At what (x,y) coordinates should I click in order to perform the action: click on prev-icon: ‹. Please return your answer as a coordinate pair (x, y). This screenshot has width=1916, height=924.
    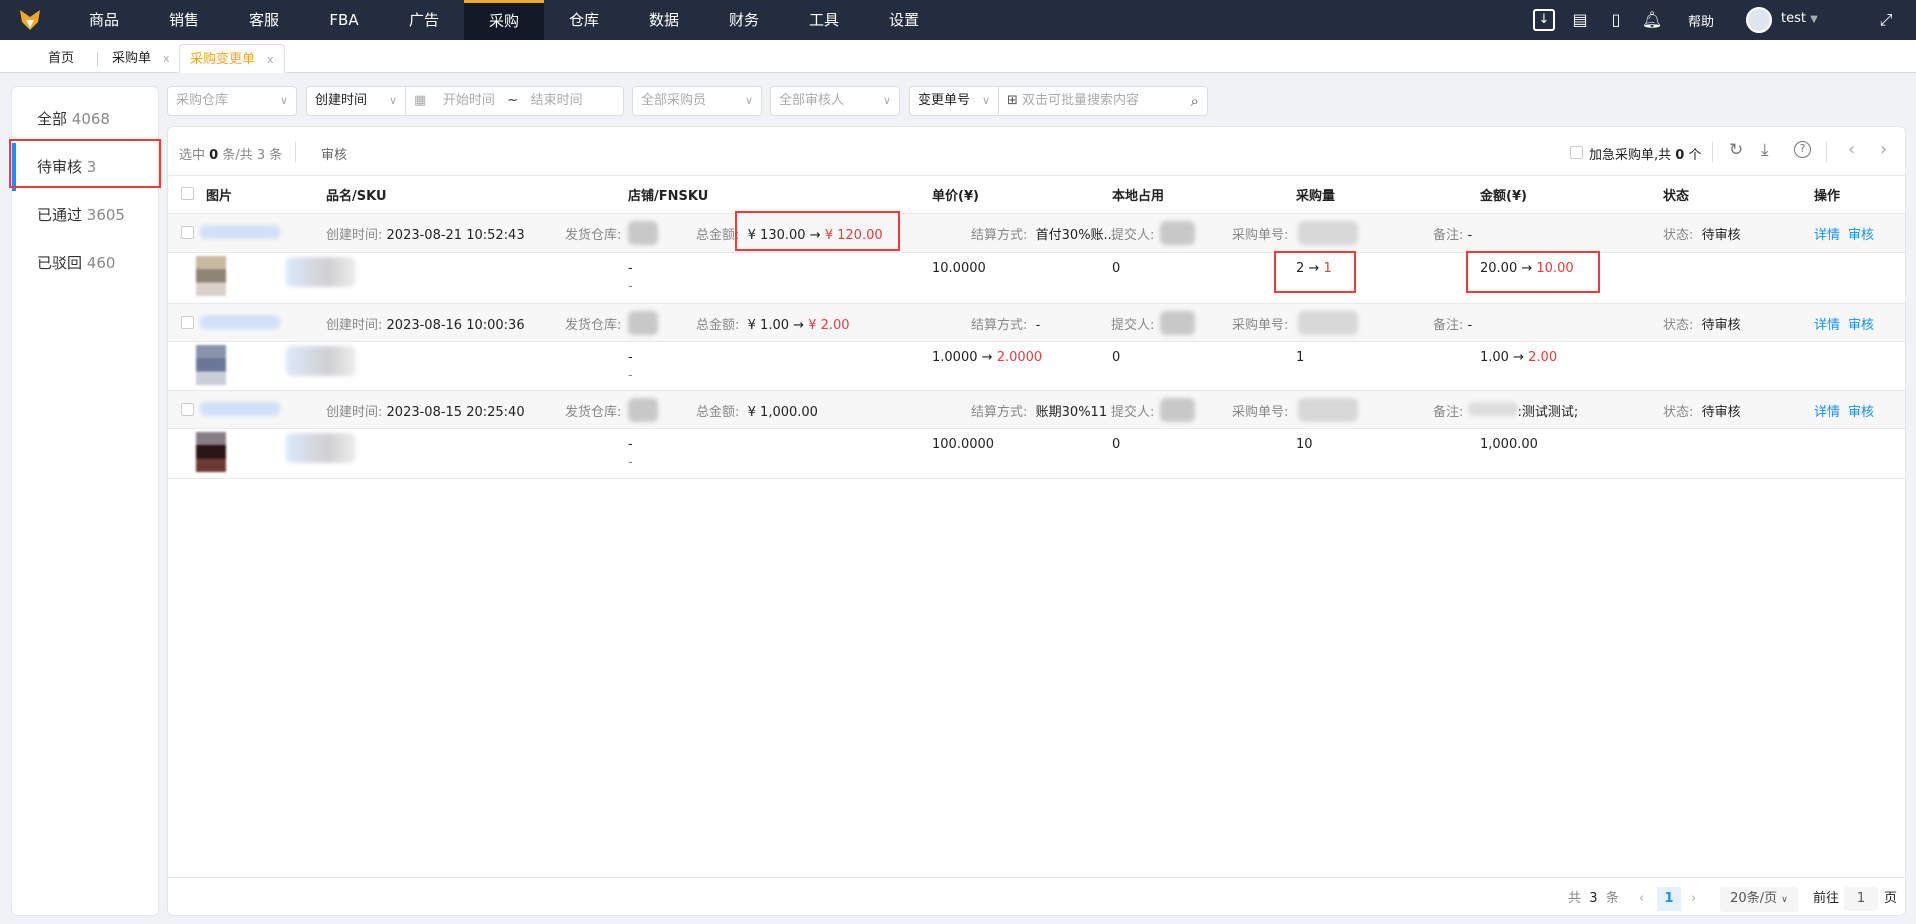
    Looking at the image, I should click on (1851, 149).